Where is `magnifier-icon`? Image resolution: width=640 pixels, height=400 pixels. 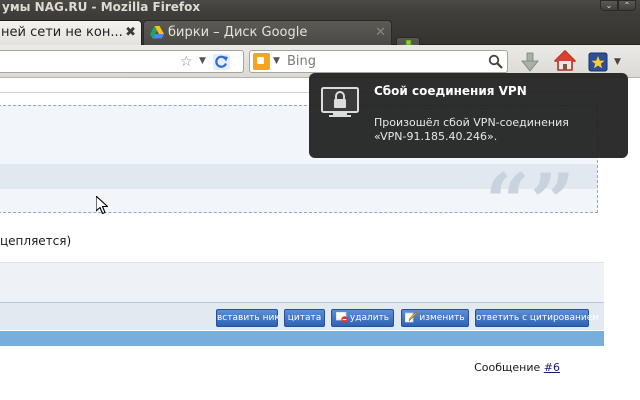 magnifier-icon is located at coordinates (495, 61).